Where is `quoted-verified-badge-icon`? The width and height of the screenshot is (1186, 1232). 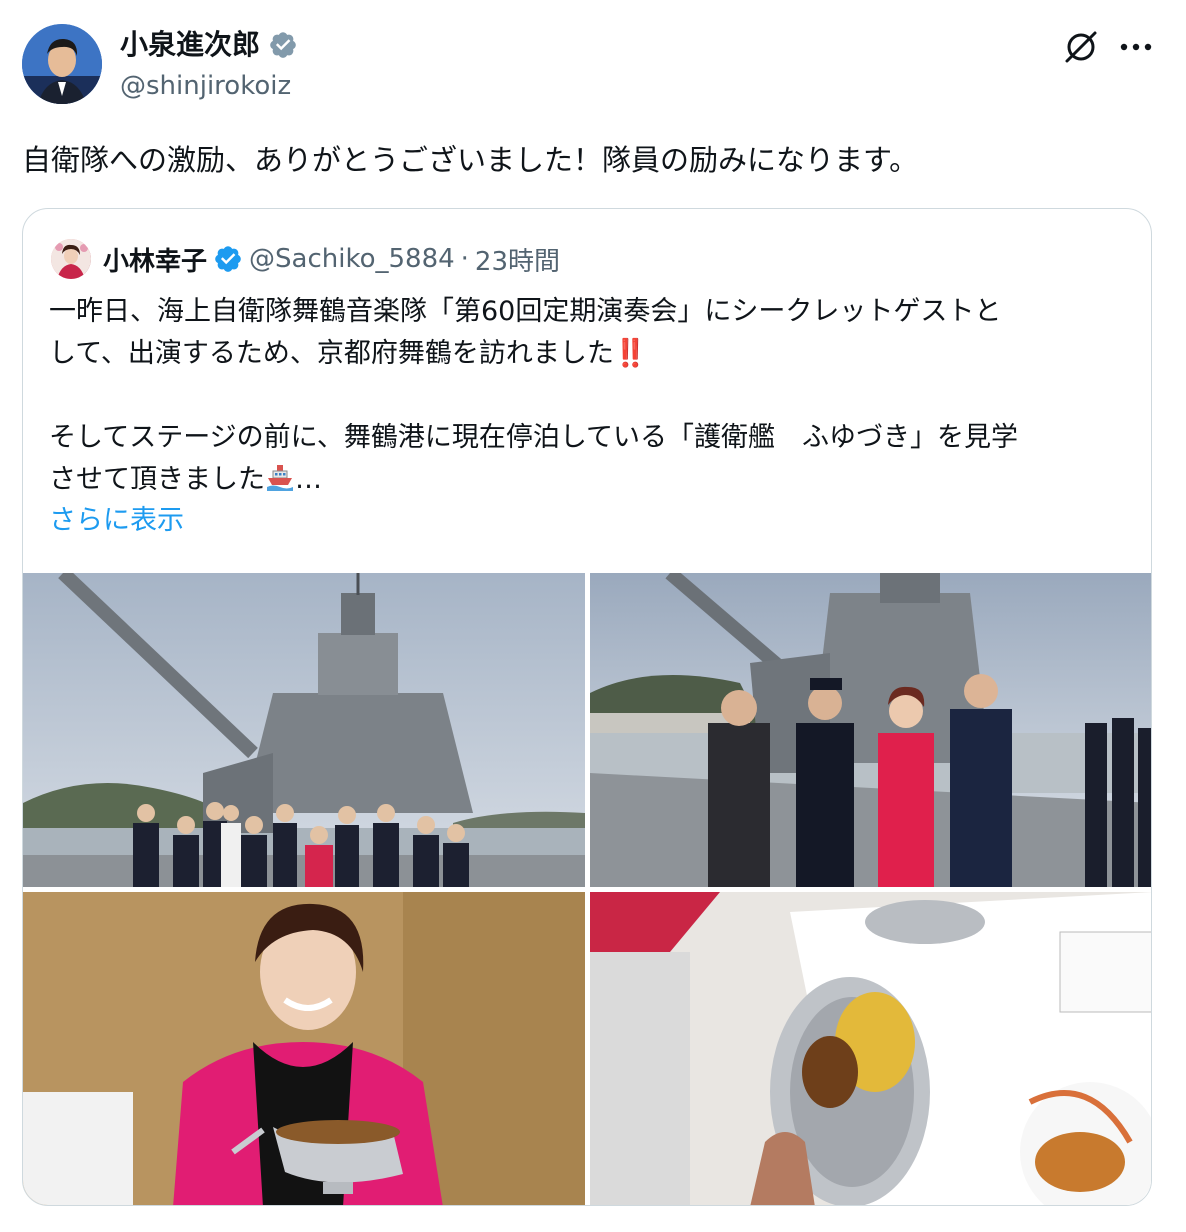 quoted-verified-badge-icon is located at coordinates (228, 259).